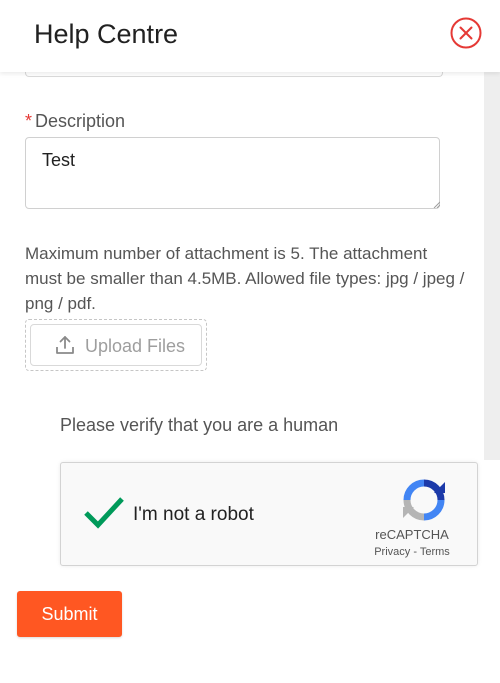 The width and height of the screenshot is (500, 683). I want to click on page-title: Help Centre, so click(106, 34).